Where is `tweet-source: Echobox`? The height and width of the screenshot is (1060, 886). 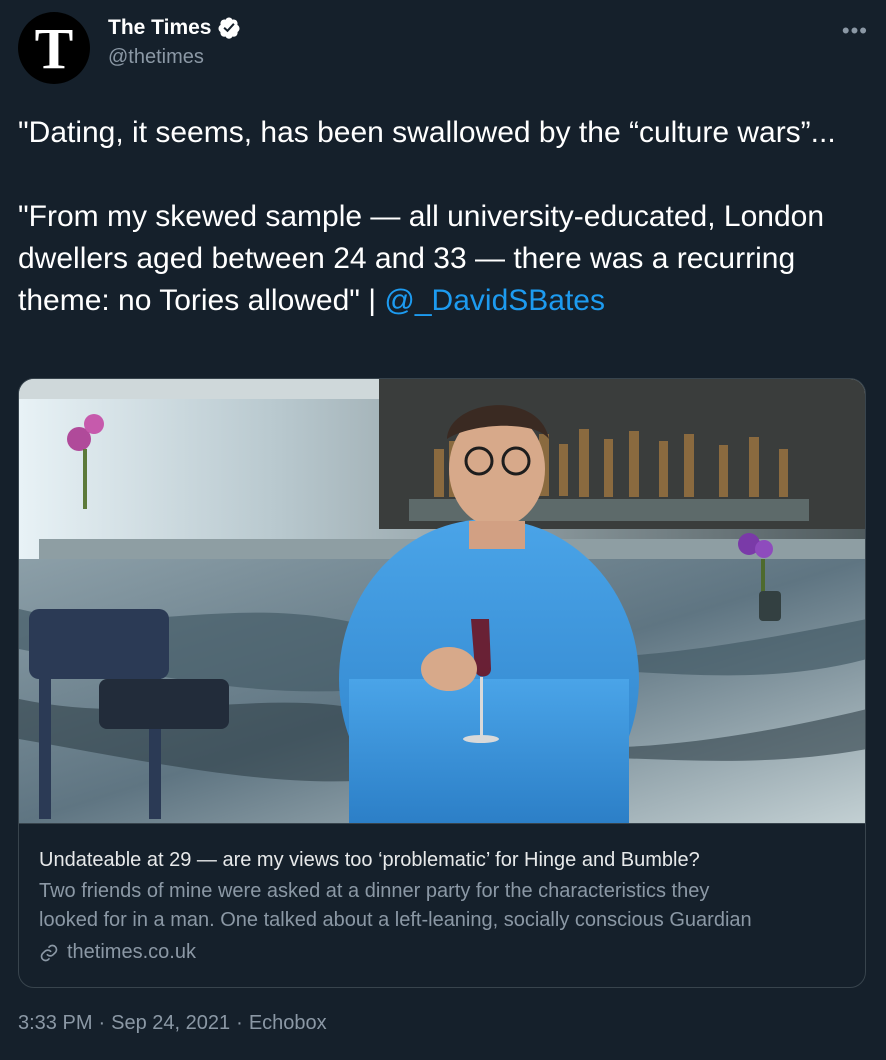 tweet-source: Echobox is located at coordinates (288, 1023).